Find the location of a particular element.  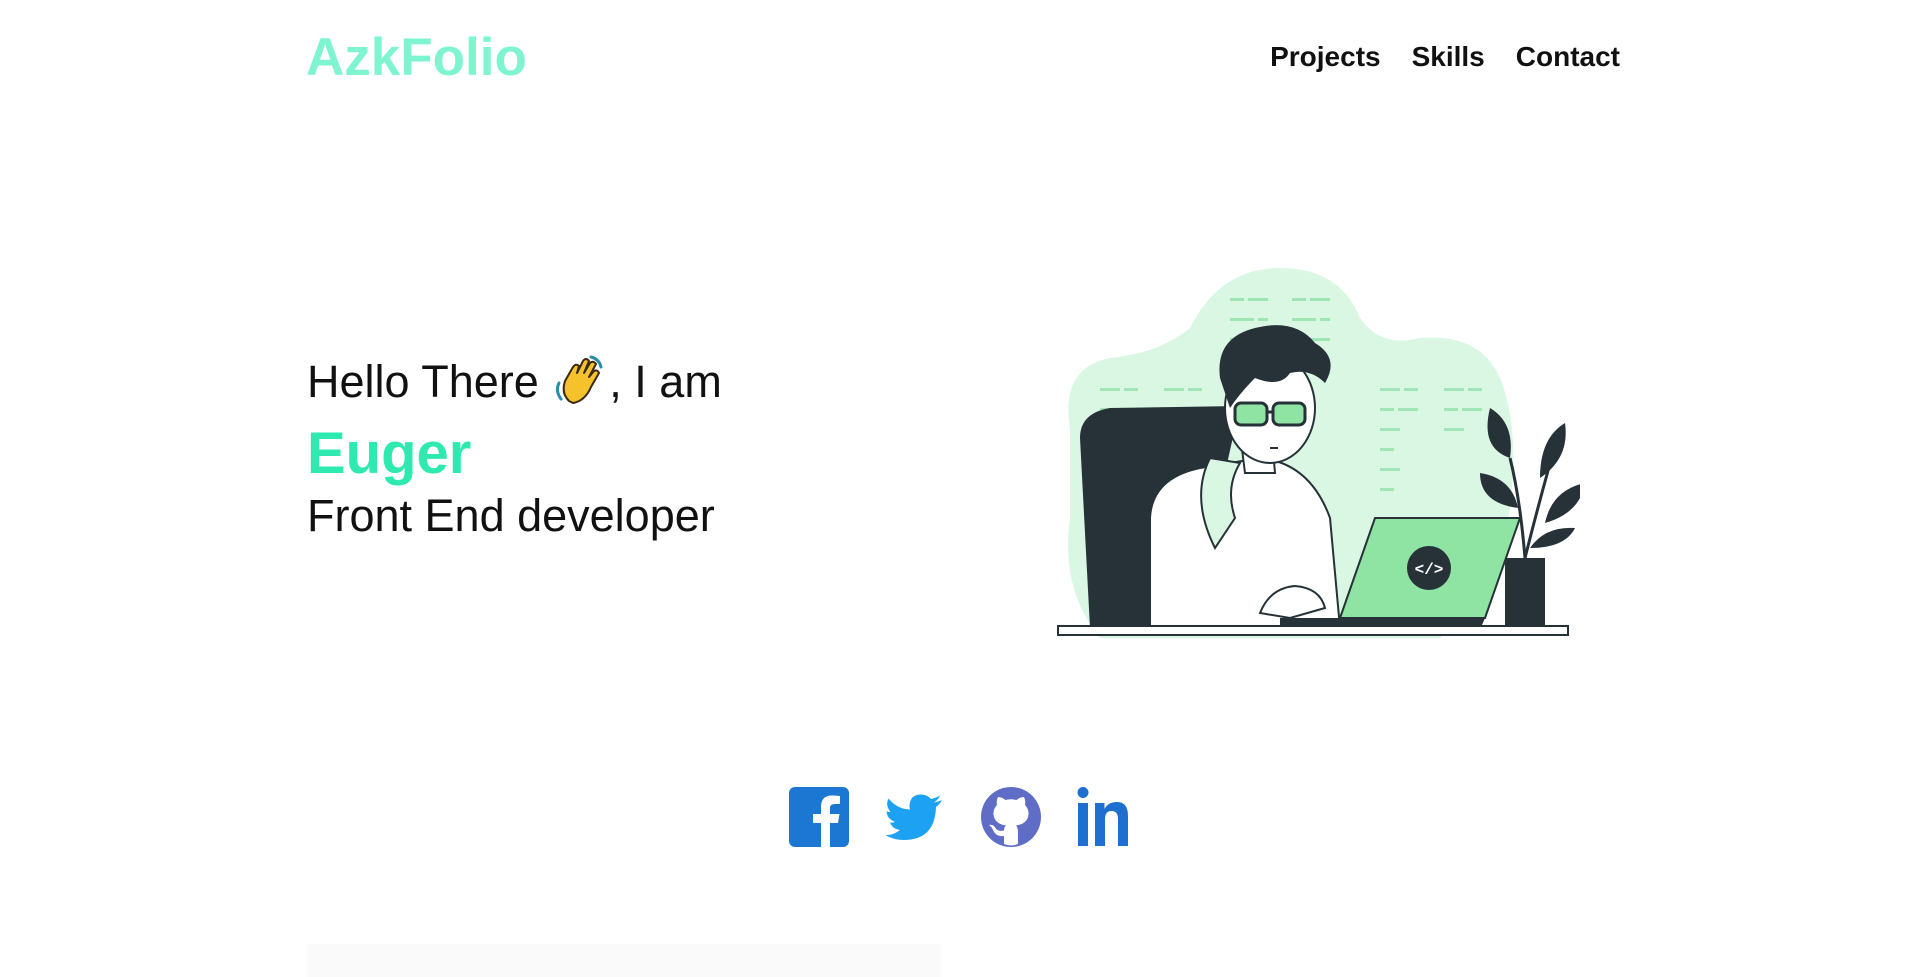

section-card-placeholder is located at coordinates (624, 960).